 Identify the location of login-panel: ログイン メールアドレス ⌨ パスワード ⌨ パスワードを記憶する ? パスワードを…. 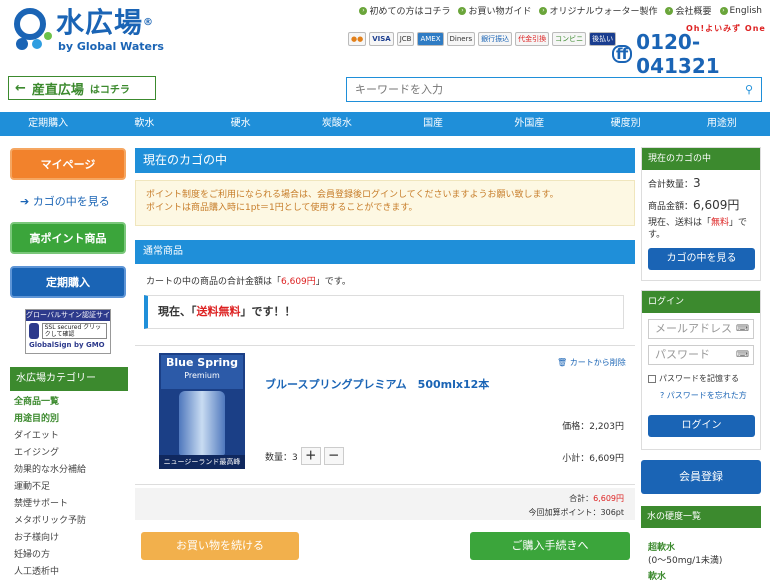
(701, 370).